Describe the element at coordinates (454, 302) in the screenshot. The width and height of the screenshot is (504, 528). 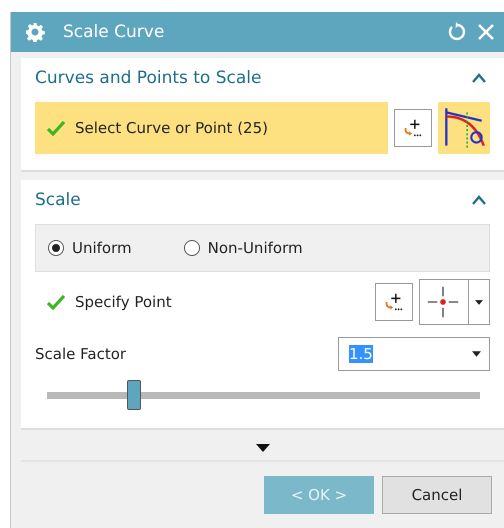
I see `point-type-dropdown` at that location.